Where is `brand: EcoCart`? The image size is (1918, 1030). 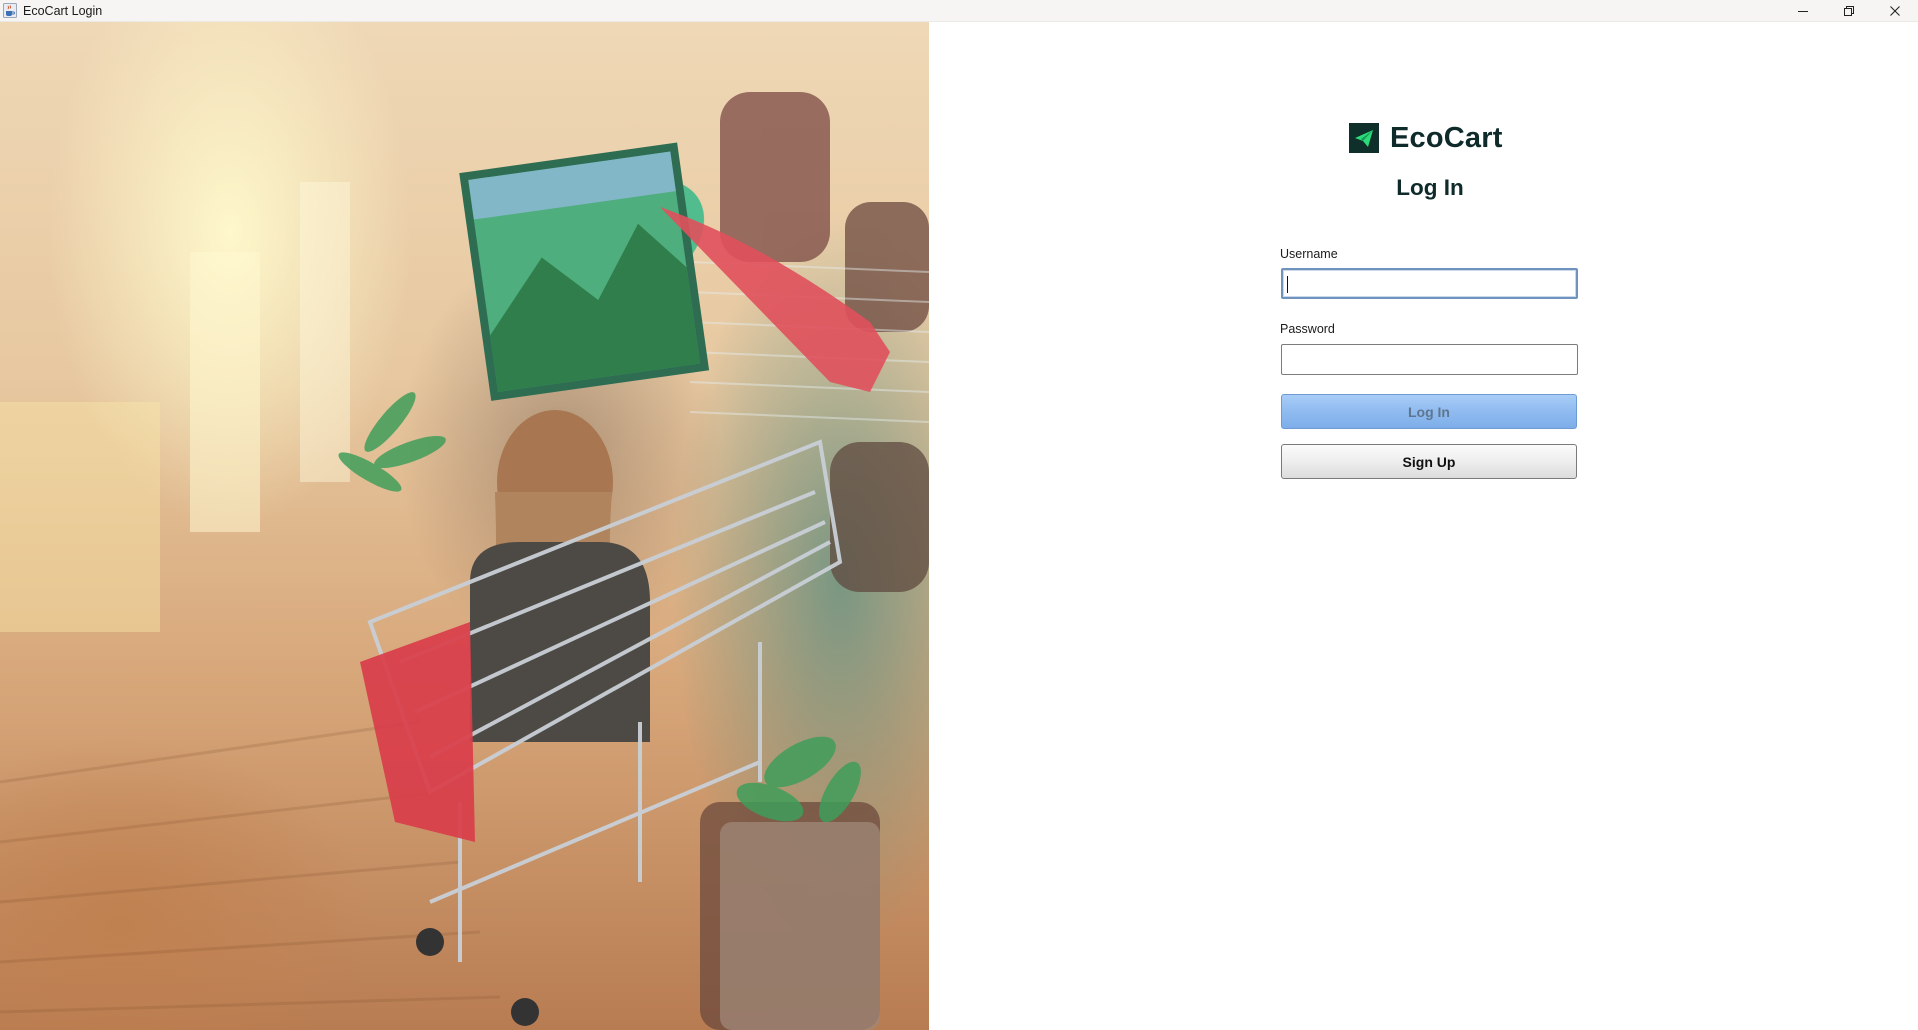
brand: EcoCart is located at coordinates (1426, 138).